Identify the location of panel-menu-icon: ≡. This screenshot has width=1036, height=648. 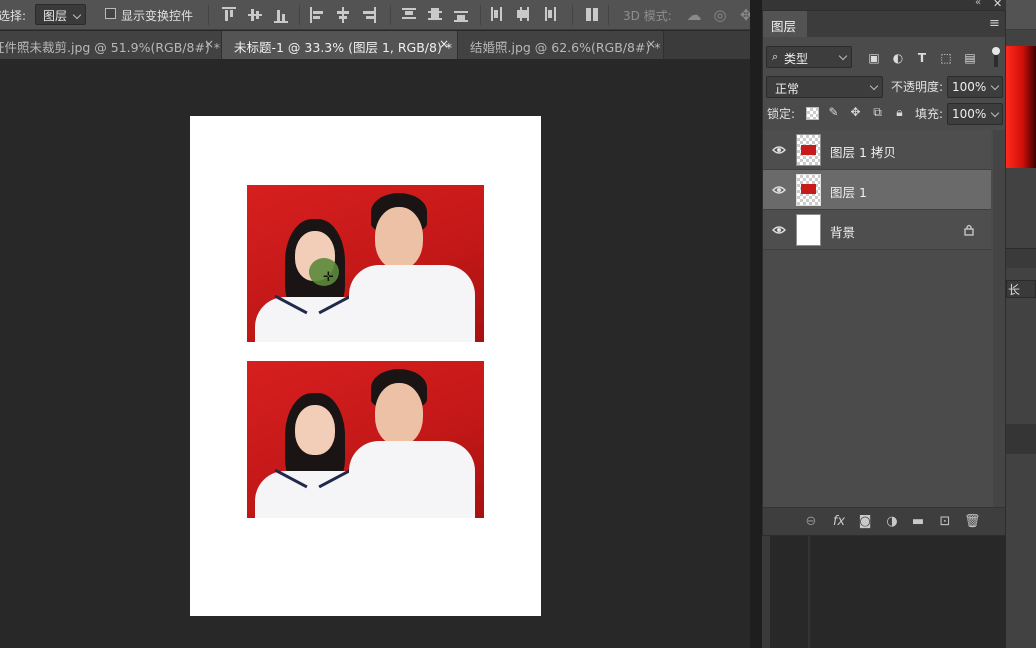
(994, 23).